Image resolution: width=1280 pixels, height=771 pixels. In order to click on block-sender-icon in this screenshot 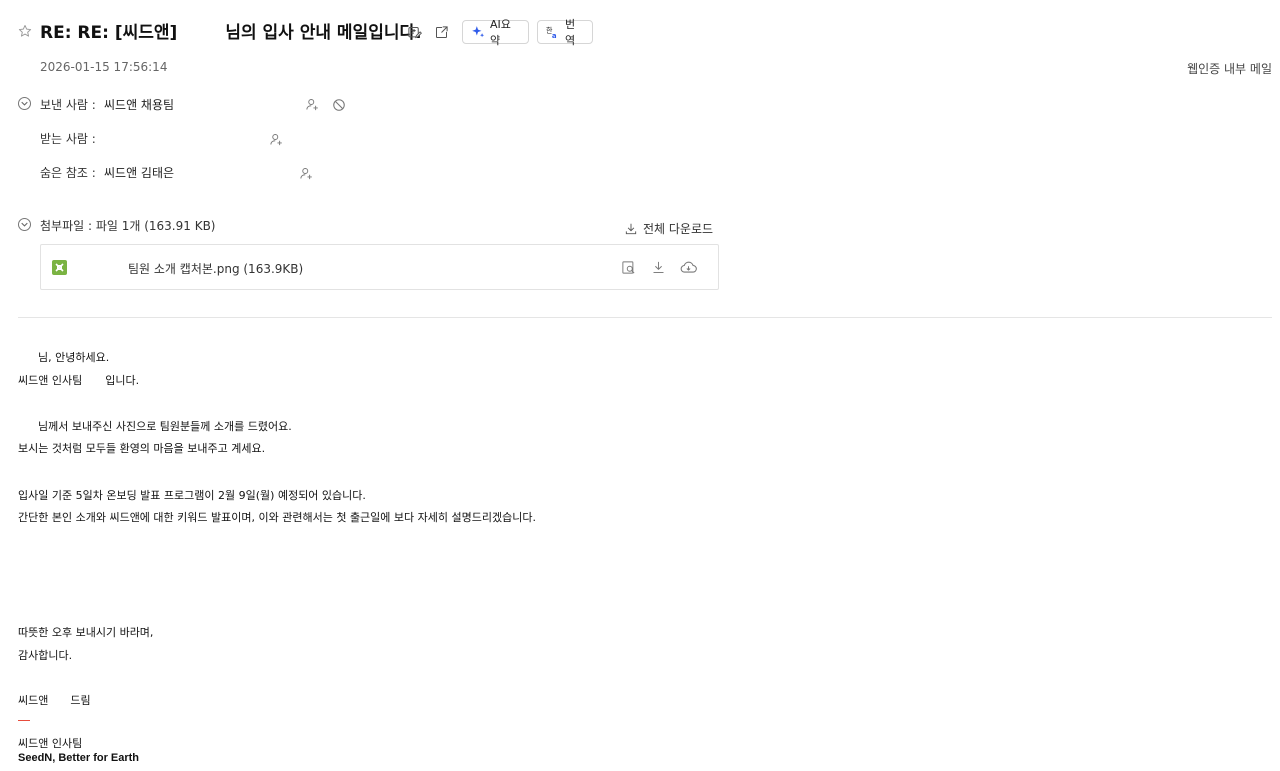, I will do `click(339, 105)`.